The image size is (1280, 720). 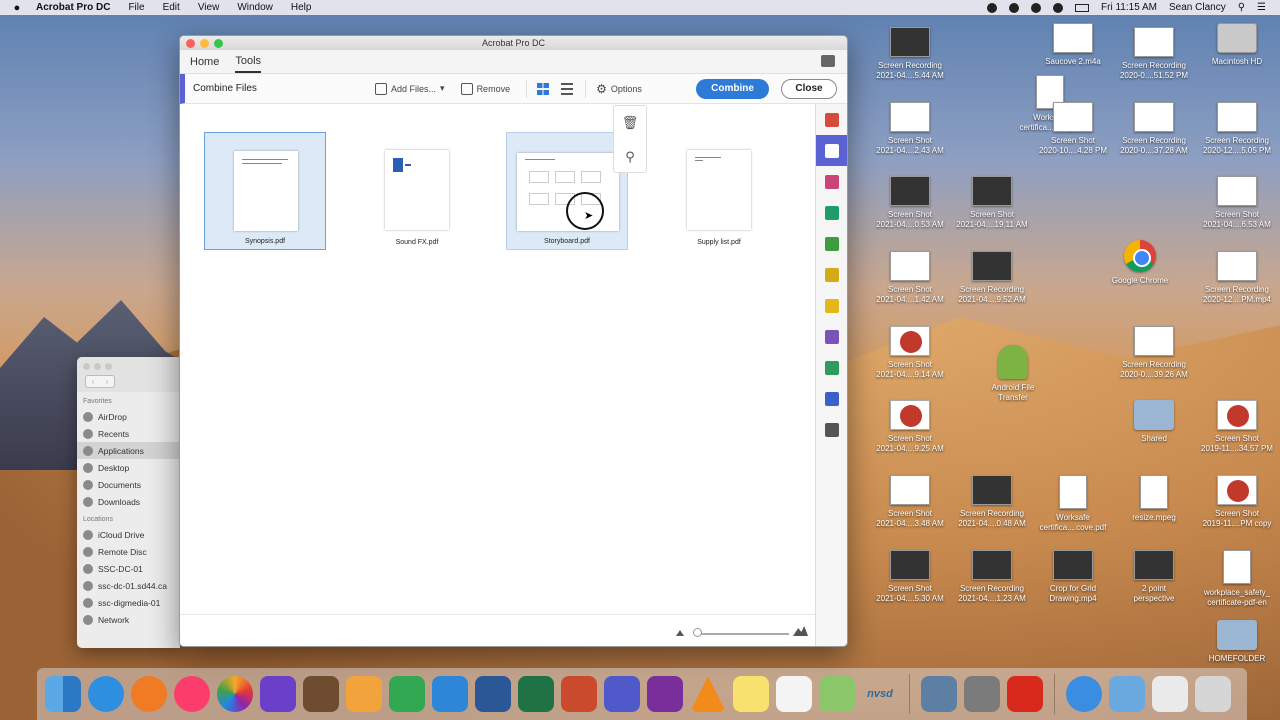 What do you see at coordinates (128, 501) in the screenshot?
I see `finder-item-downloads: Downloads` at bounding box center [128, 501].